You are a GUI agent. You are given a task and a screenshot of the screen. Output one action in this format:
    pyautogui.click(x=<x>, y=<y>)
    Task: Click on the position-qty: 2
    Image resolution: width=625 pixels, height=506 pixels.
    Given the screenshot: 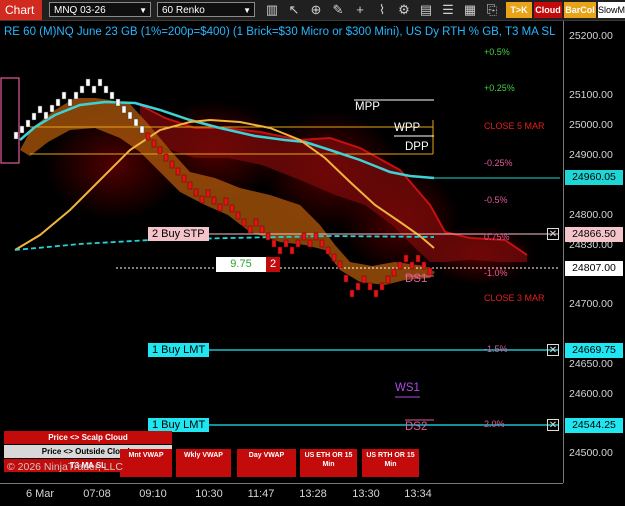 What is the action you would take?
    pyautogui.click(x=273, y=264)
    